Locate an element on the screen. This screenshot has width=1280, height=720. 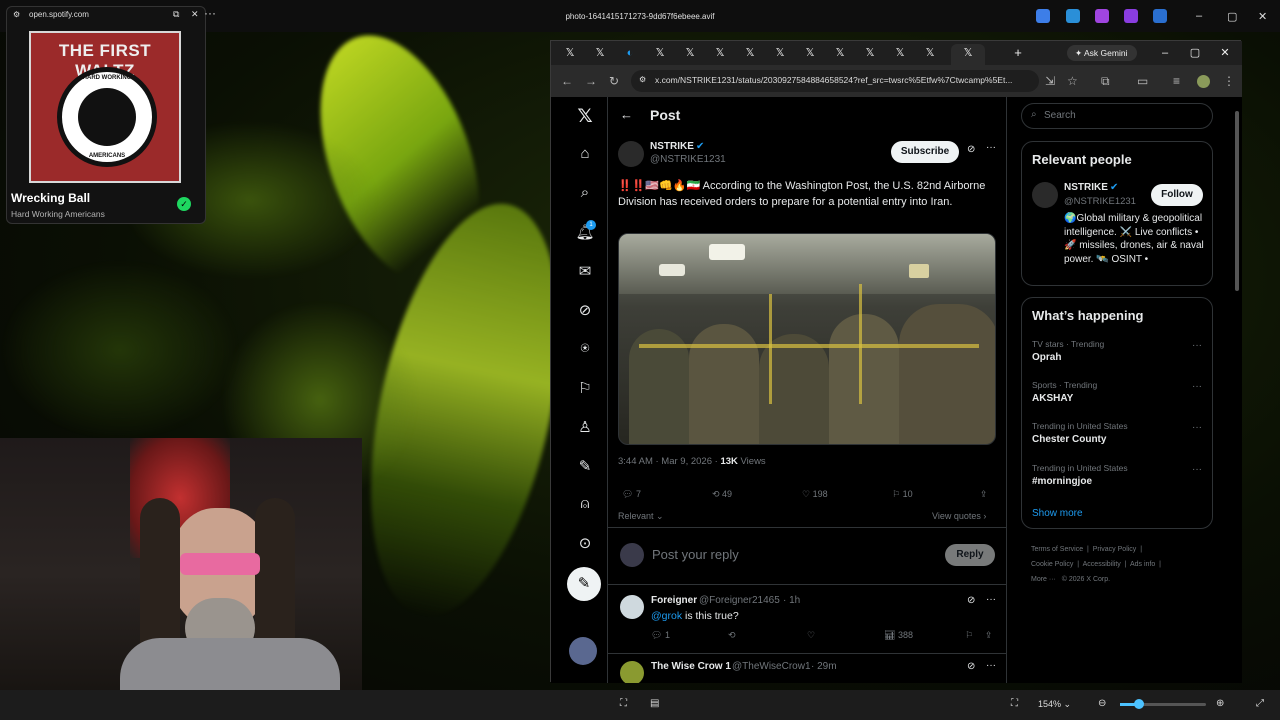
repost-action: ⟲ 49 is located at coordinates (722, 494).